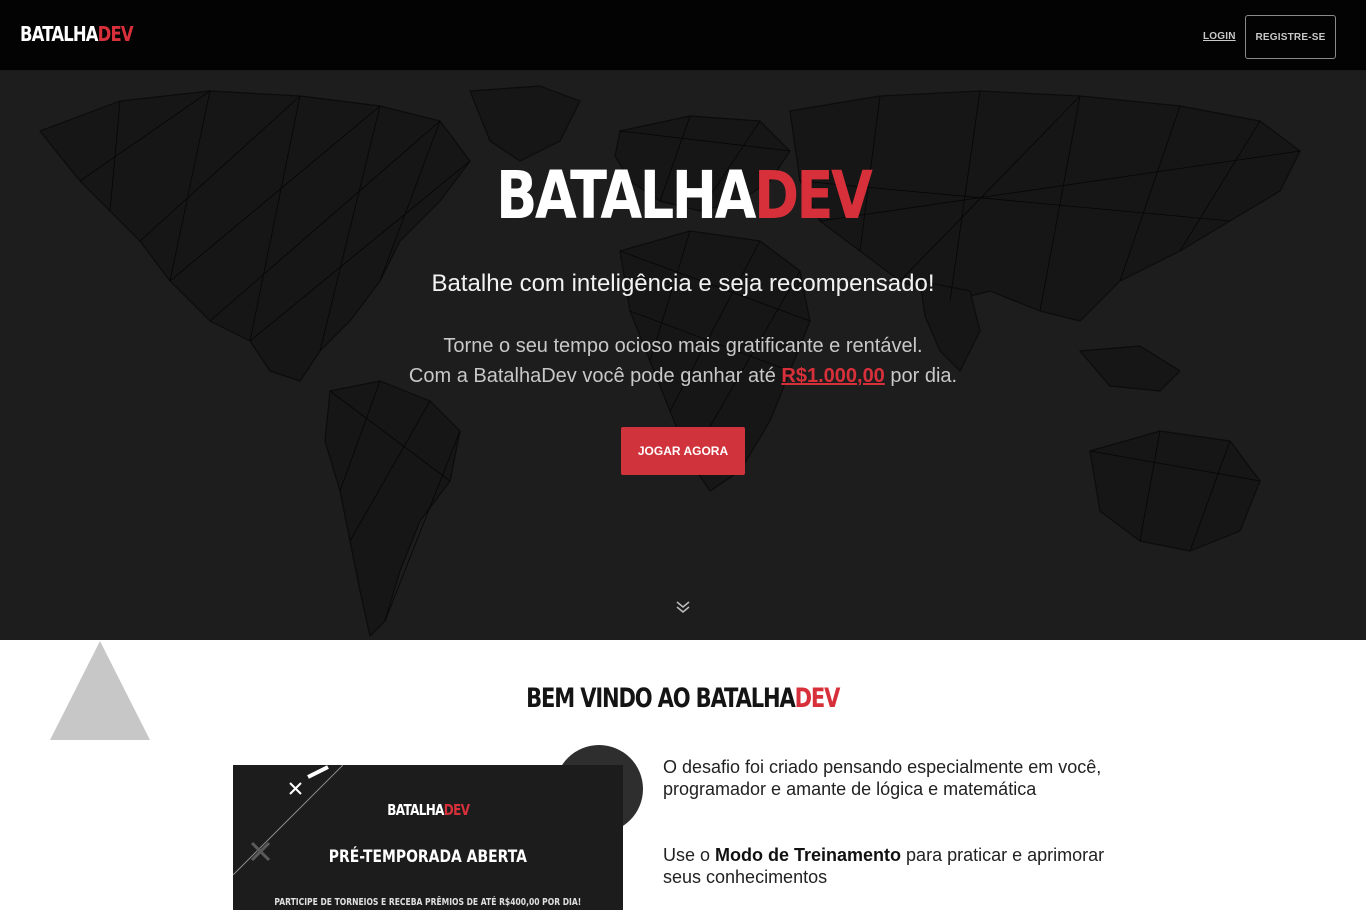 The image size is (1366, 910). What do you see at coordinates (689, 855) in the screenshot?
I see `desc2-prefix: Use o` at bounding box center [689, 855].